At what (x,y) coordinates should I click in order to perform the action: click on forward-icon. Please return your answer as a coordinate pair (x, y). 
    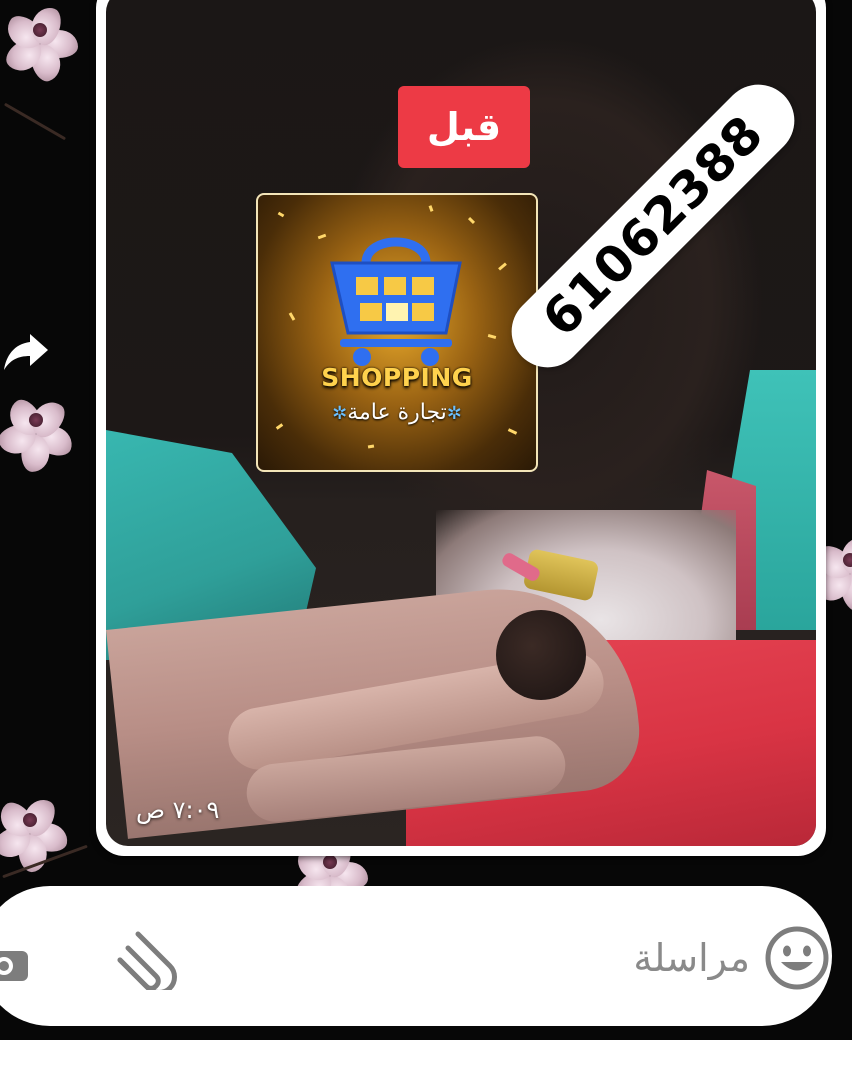
    Looking at the image, I should click on (26, 352).